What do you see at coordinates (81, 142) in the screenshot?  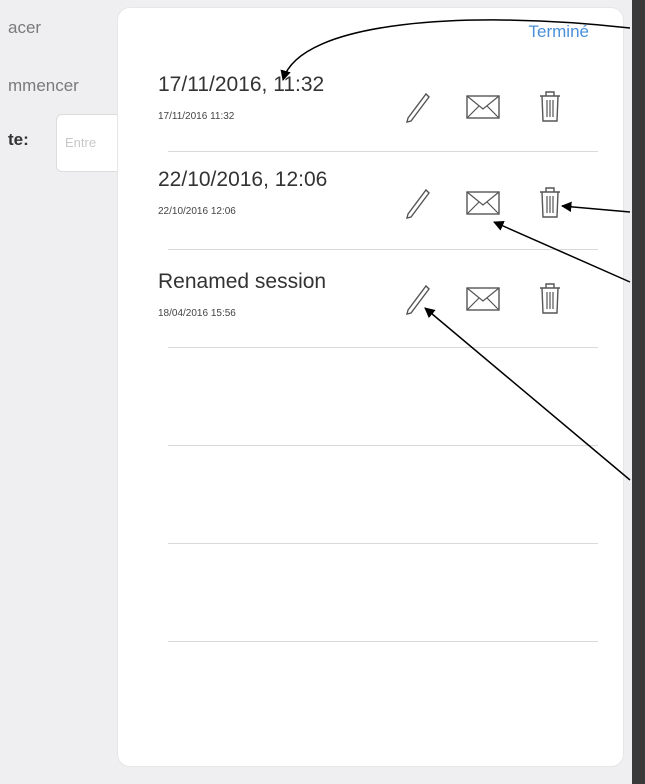 I see `background-field-placeholder: Entre` at bounding box center [81, 142].